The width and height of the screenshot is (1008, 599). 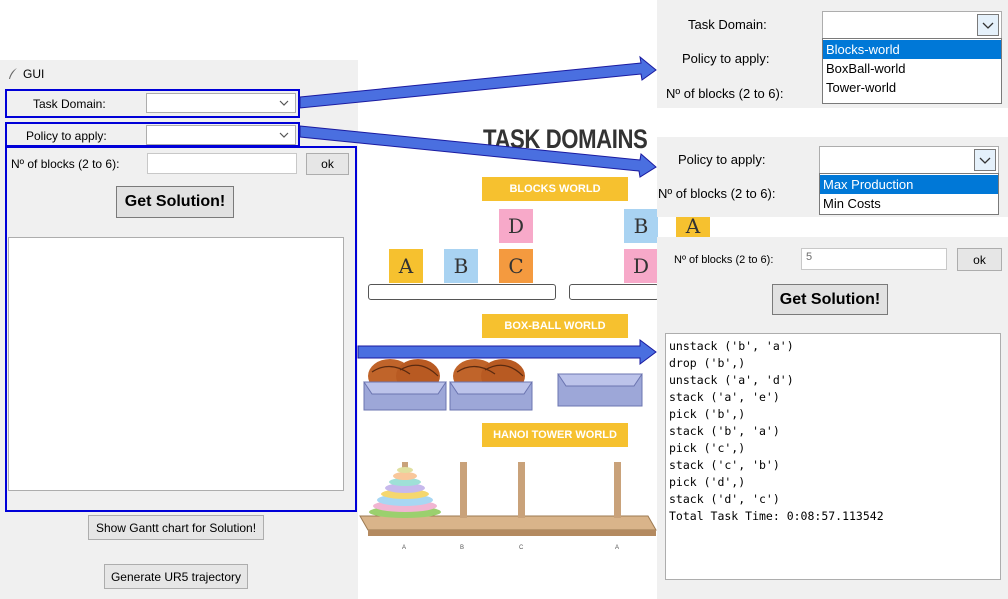 I want to click on policy-options-list: Max Production Min Costs, so click(x=909, y=194).